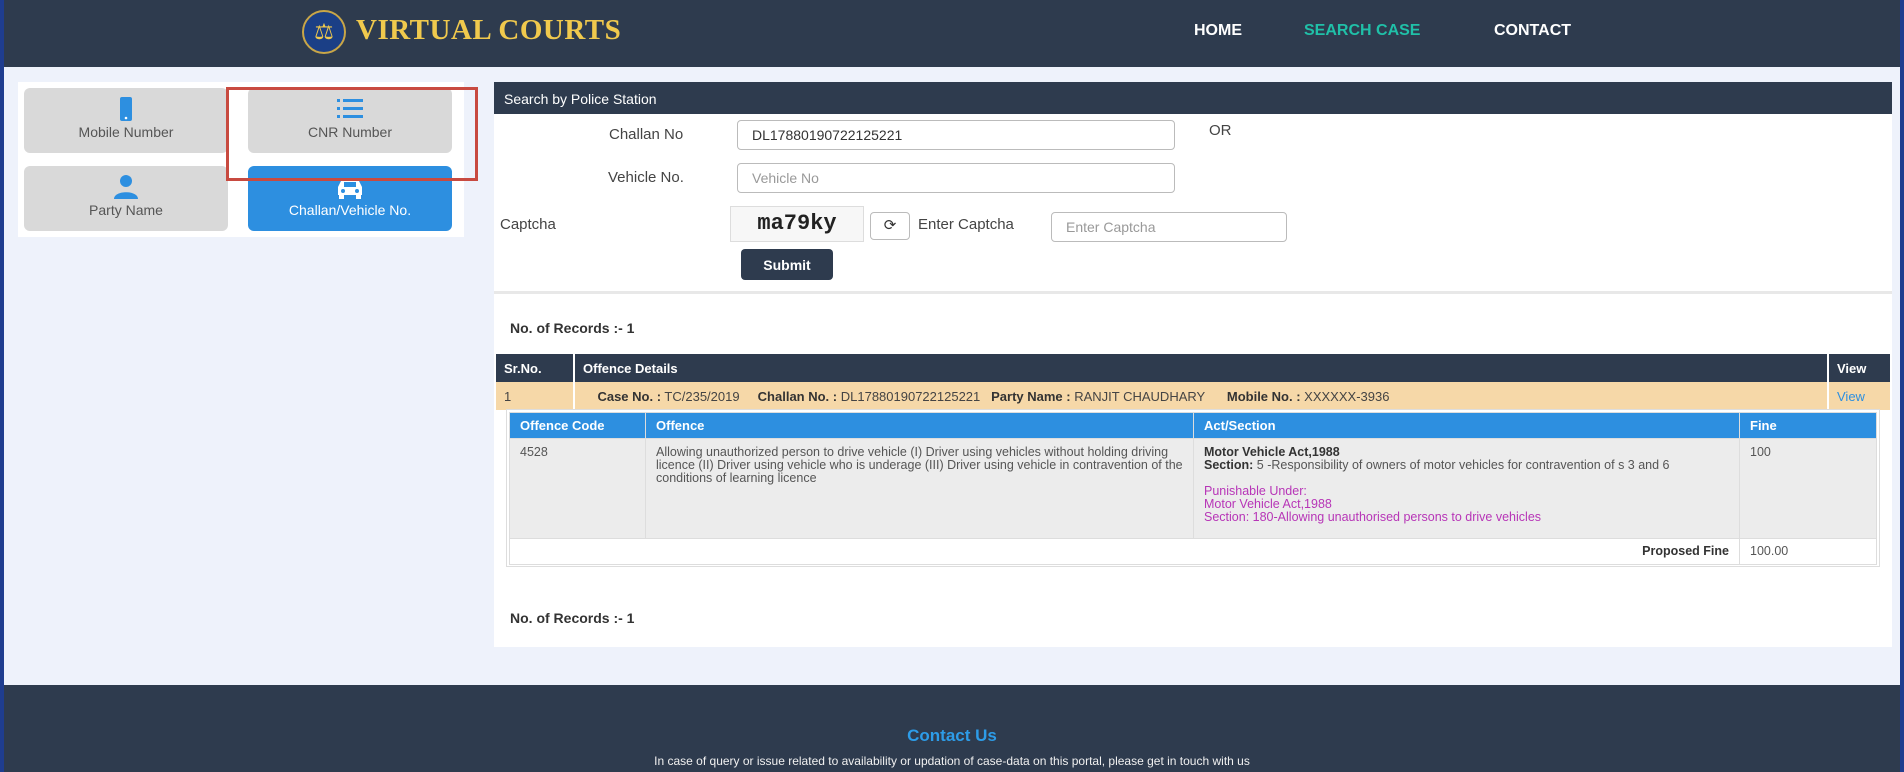 Image resolution: width=1904 pixels, height=772 pixels. I want to click on tile-label: Challan/Vehicle No., so click(350, 210).